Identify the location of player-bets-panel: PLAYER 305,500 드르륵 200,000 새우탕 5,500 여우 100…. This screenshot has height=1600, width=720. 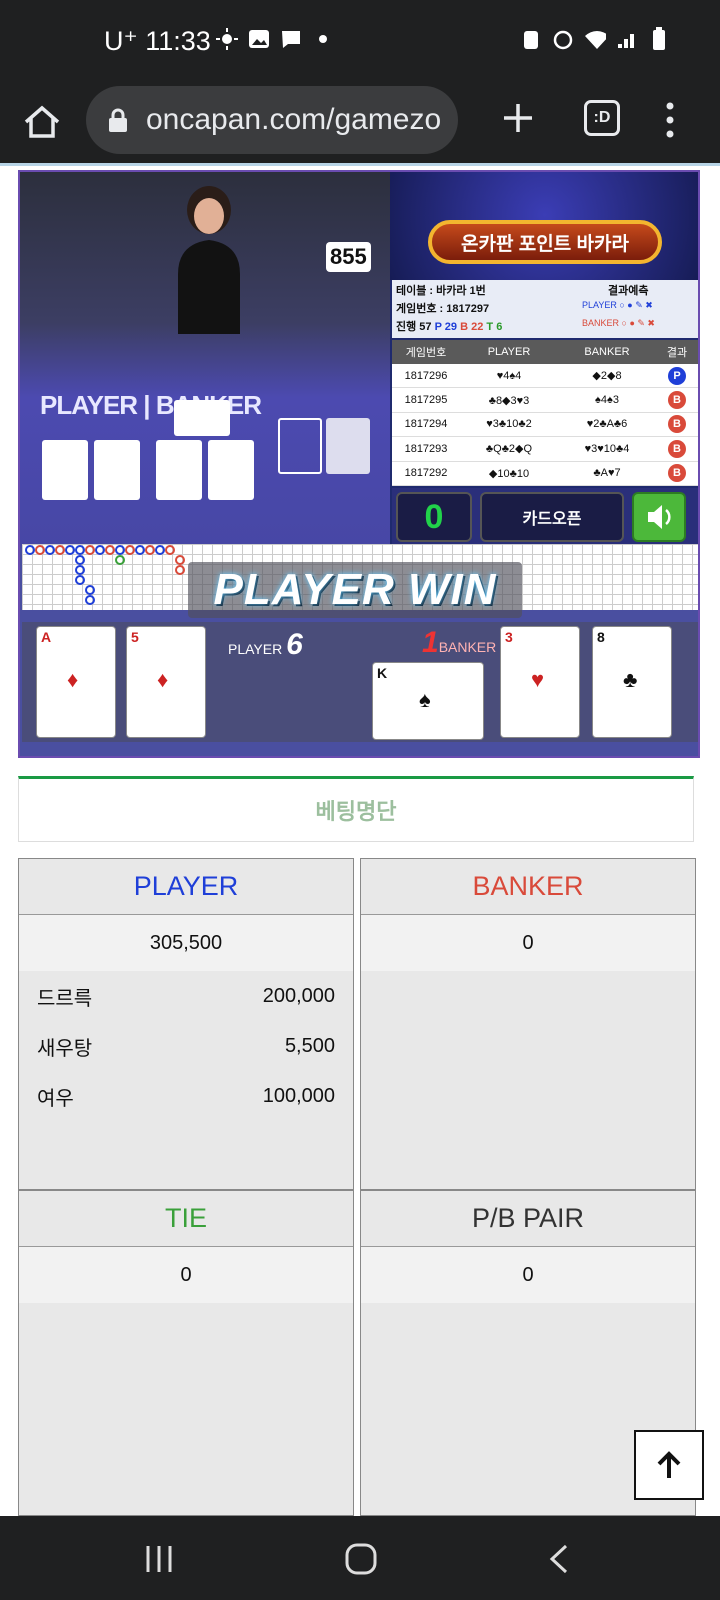
(186, 1024).